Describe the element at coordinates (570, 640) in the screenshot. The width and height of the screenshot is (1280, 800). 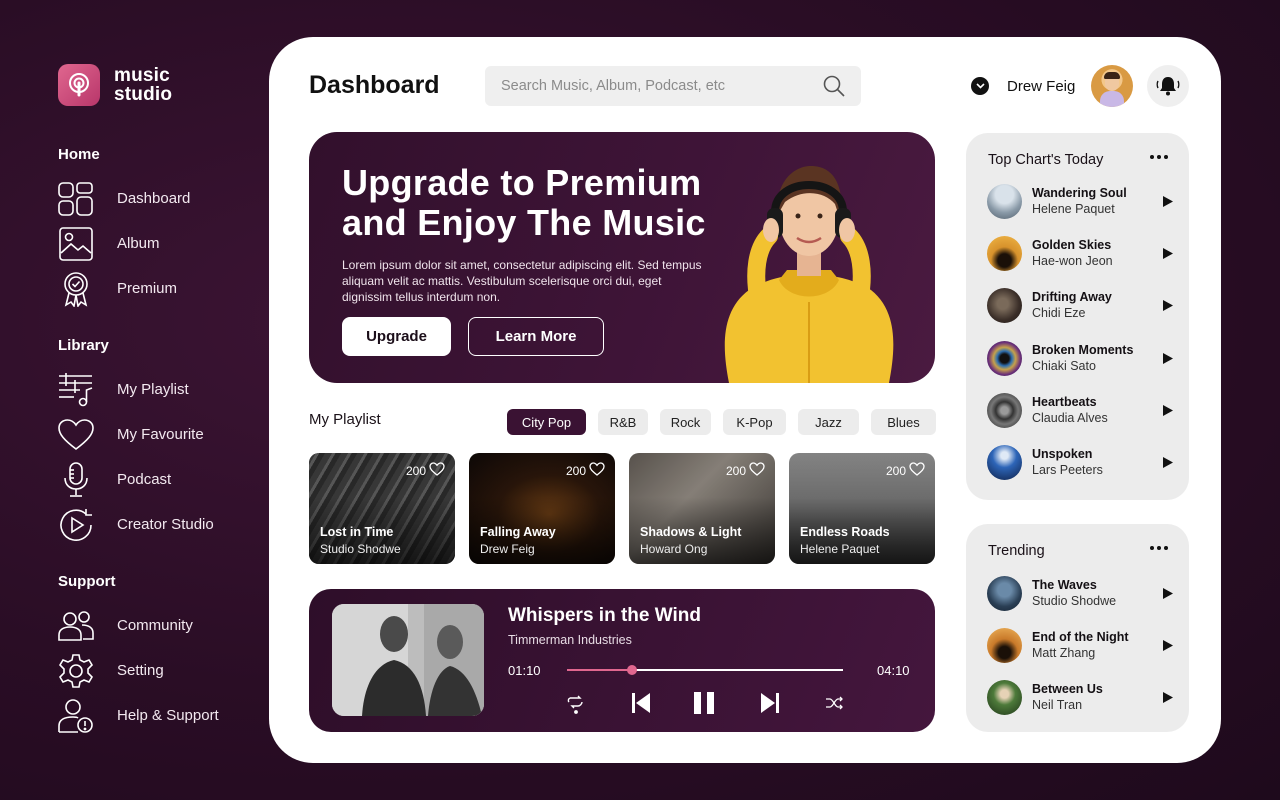
I see `track-artist: Timmerman Industries` at that location.